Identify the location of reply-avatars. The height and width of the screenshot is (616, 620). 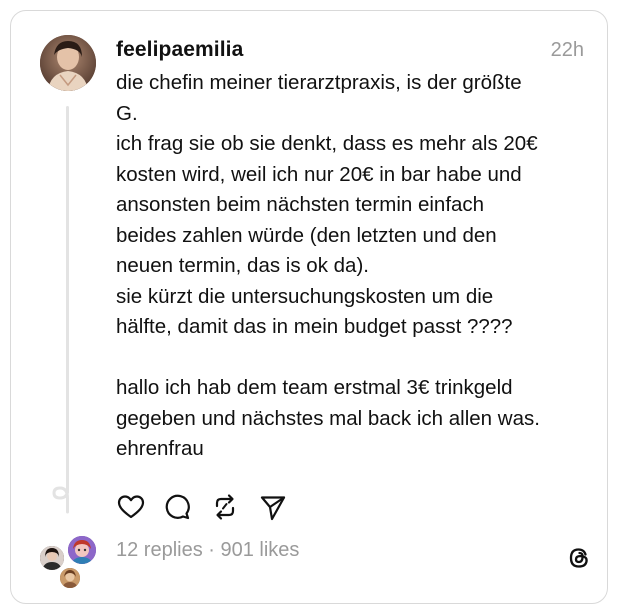
(69, 562).